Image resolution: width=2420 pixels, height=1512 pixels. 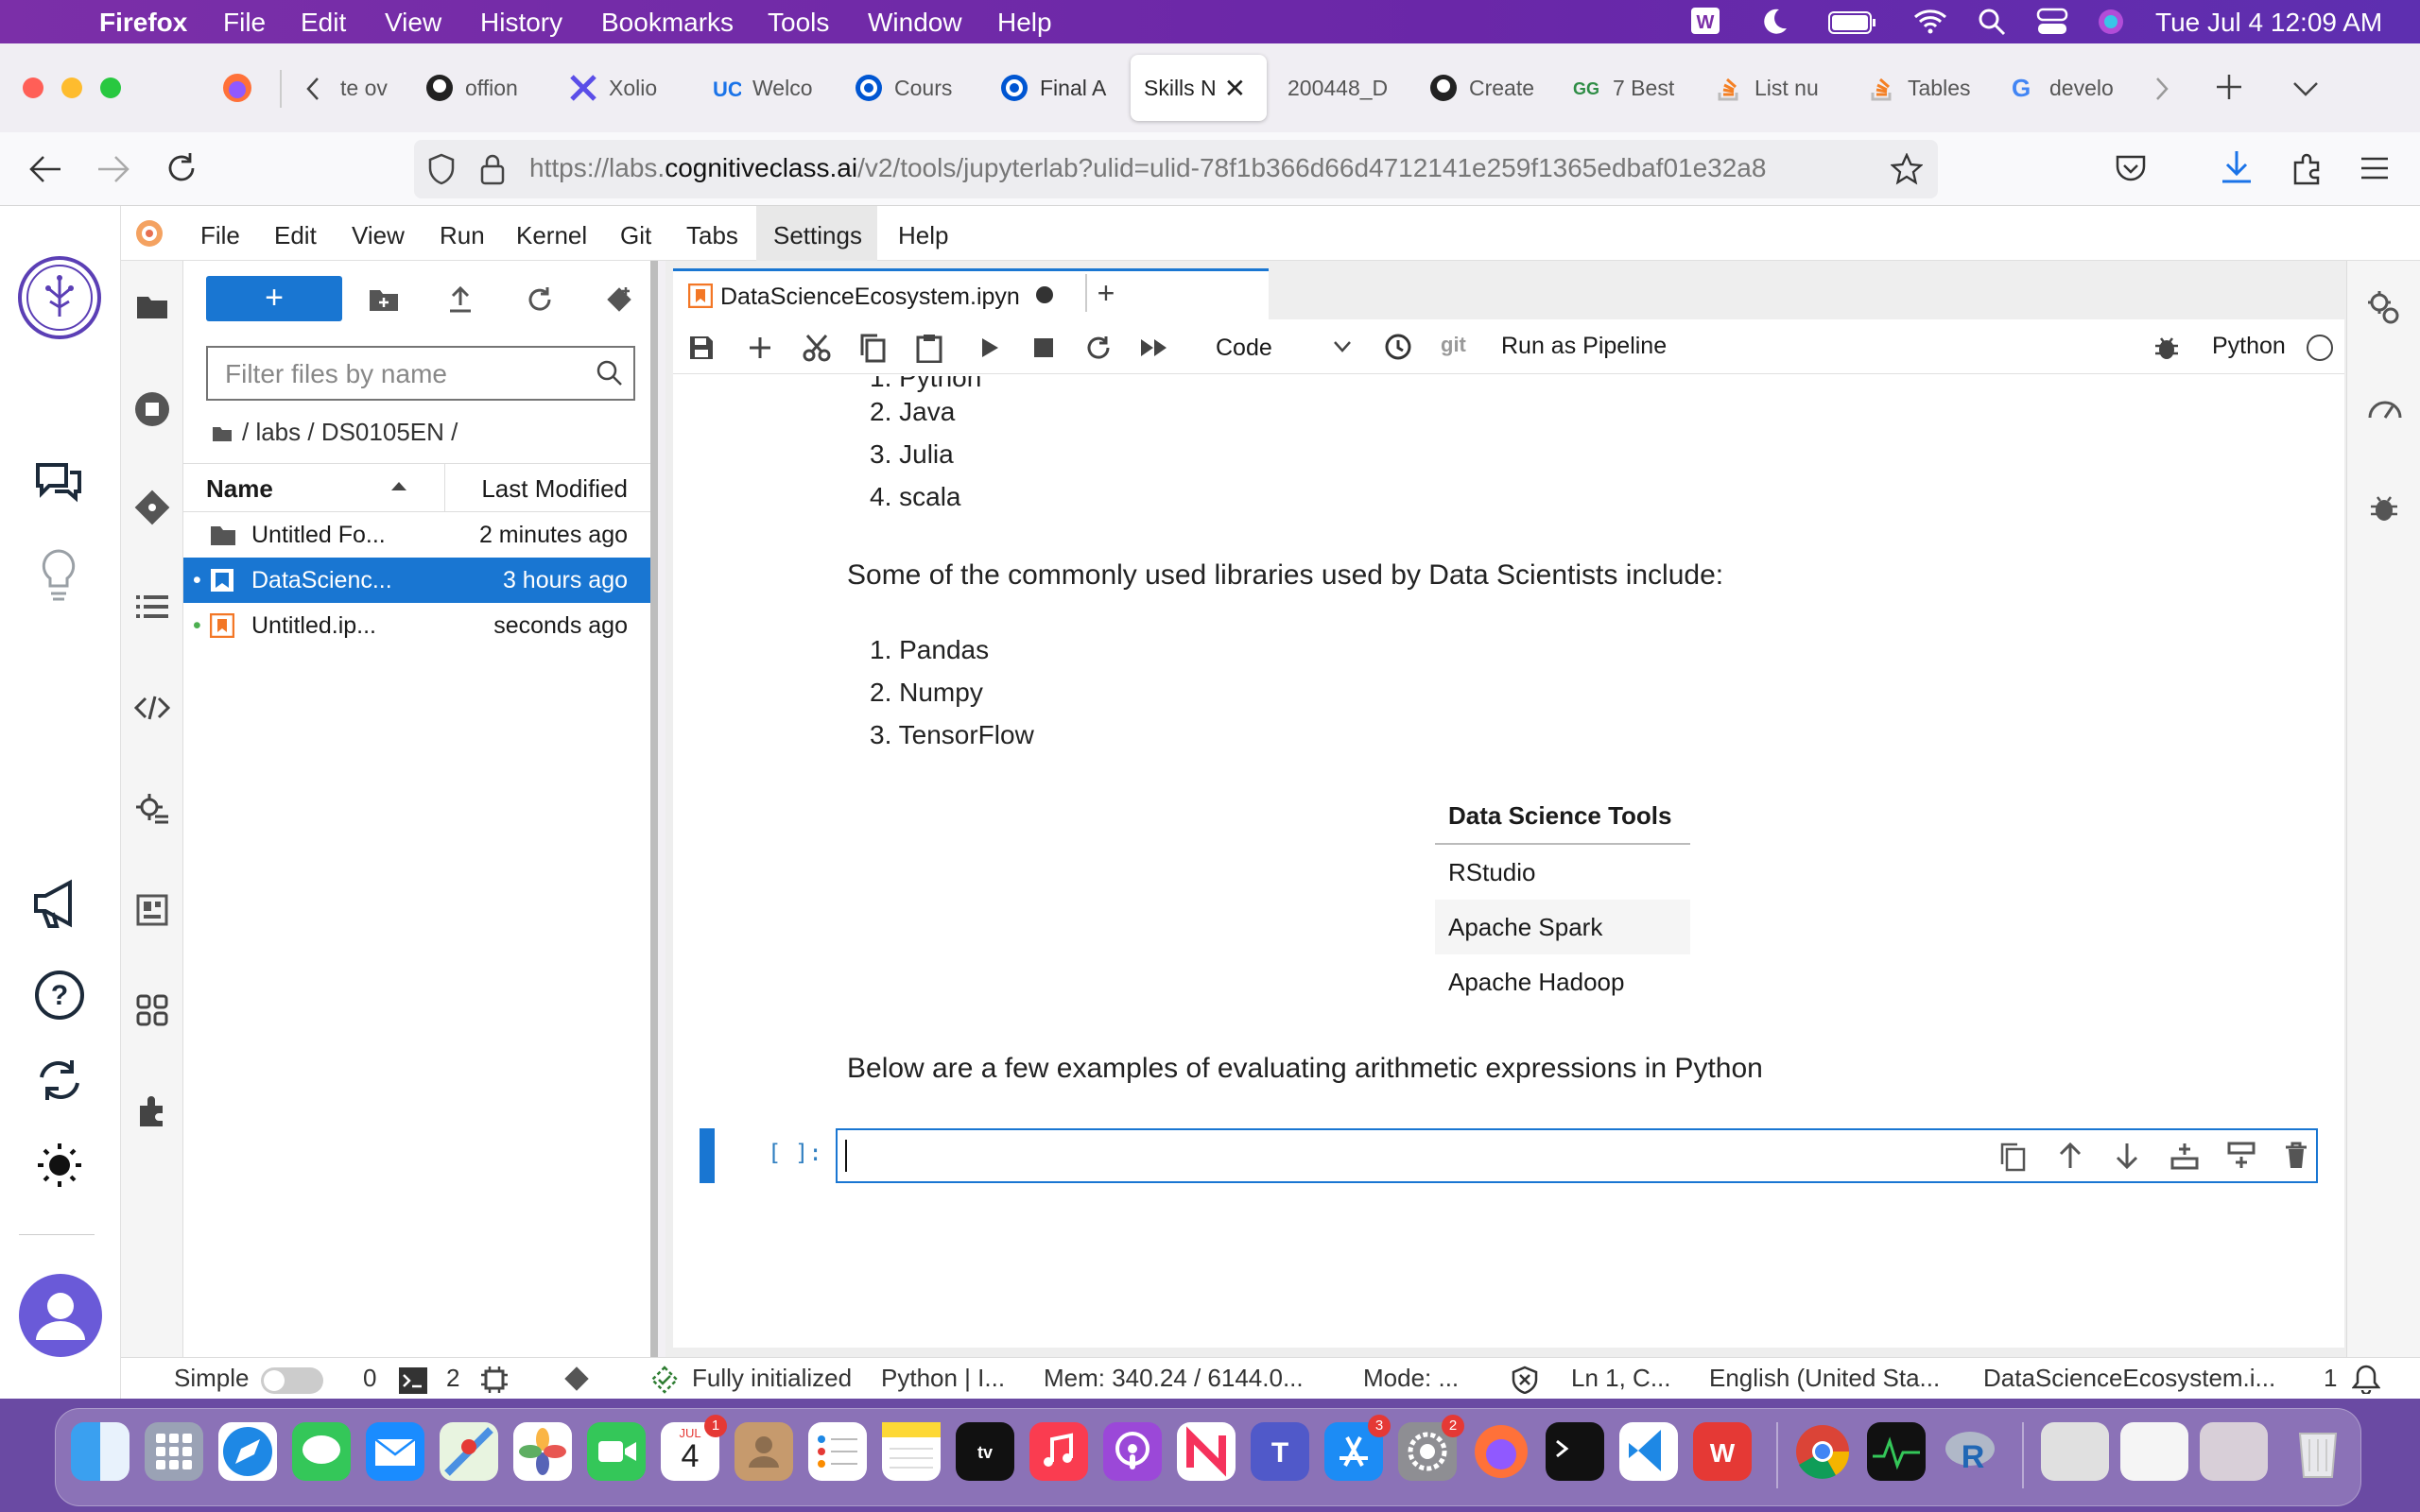 What do you see at coordinates (1722, 1451) in the screenshot?
I see `wps-office-icon: W` at bounding box center [1722, 1451].